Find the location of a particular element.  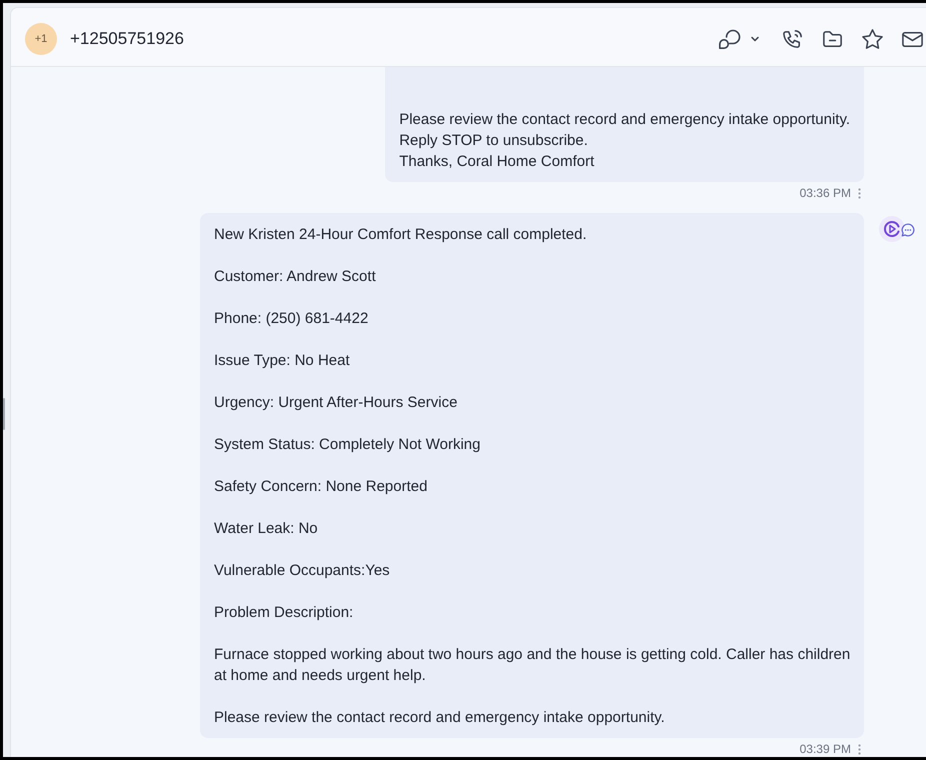

message-text: Thanks, Coral Home Comfort is located at coordinates (497, 162).